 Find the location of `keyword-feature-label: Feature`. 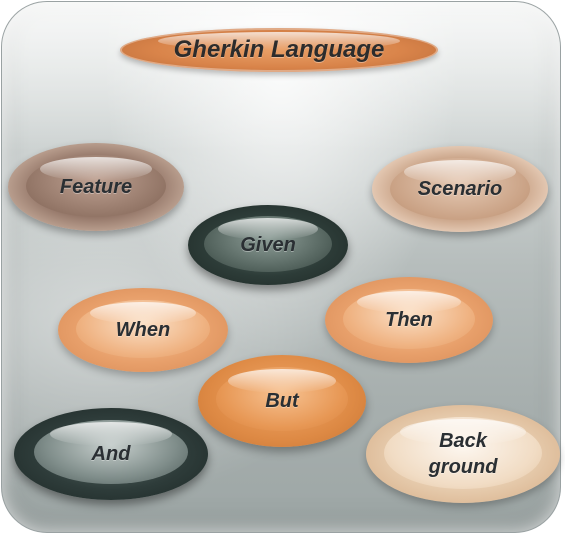

keyword-feature-label: Feature is located at coordinates (96, 187).